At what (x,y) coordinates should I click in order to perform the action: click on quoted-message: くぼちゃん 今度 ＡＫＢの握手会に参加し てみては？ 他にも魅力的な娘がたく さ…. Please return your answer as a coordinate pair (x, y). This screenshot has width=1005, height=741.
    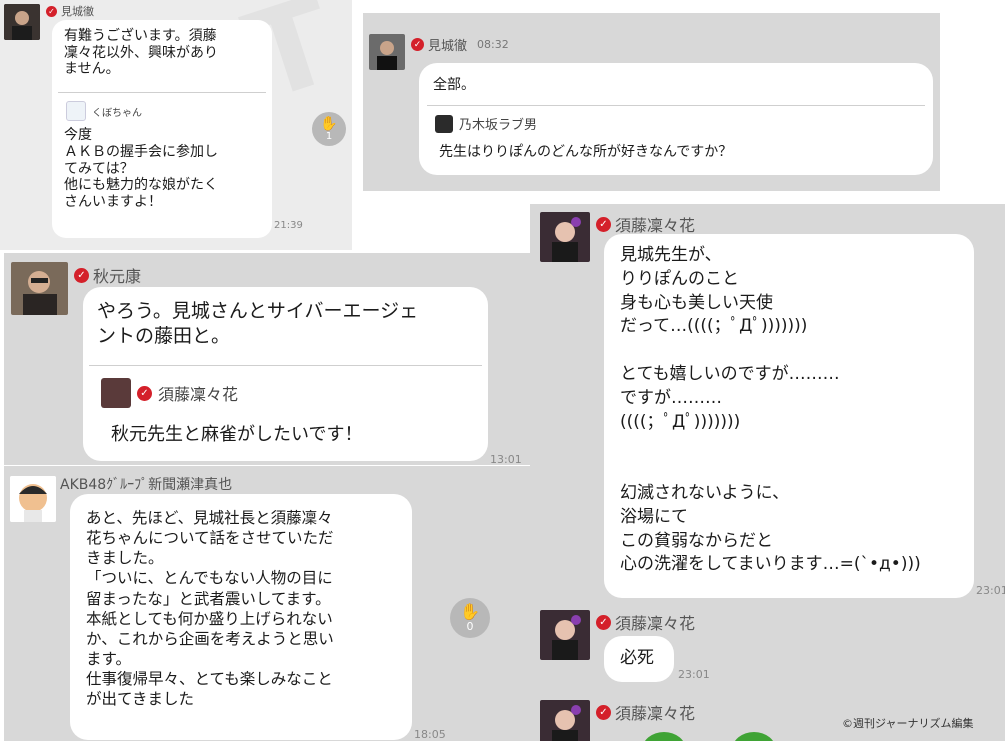
    Looking at the image, I should click on (162, 162).